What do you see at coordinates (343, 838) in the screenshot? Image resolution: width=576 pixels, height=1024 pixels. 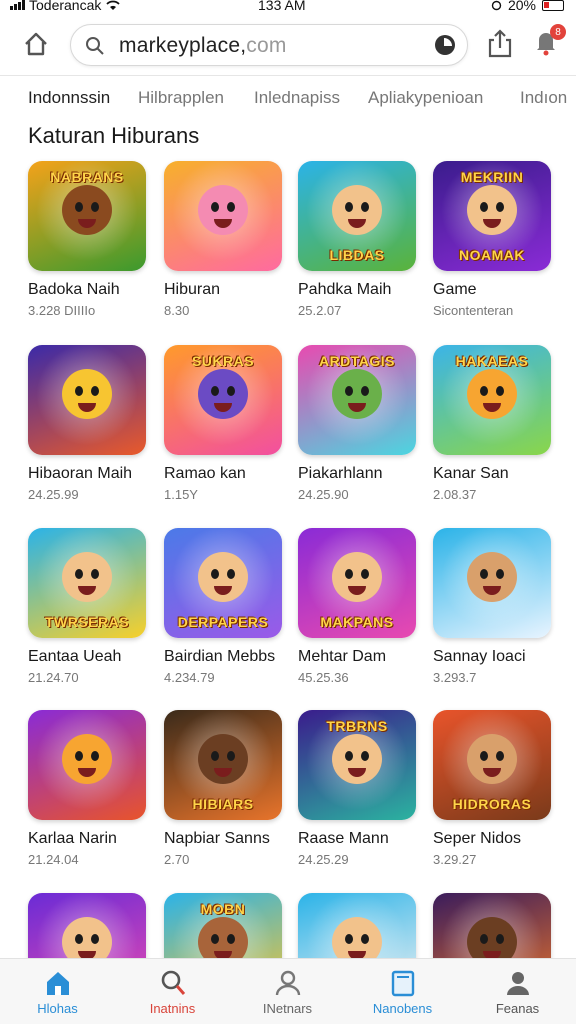 I see `app-name: Raase Mann` at bounding box center [343, 838].